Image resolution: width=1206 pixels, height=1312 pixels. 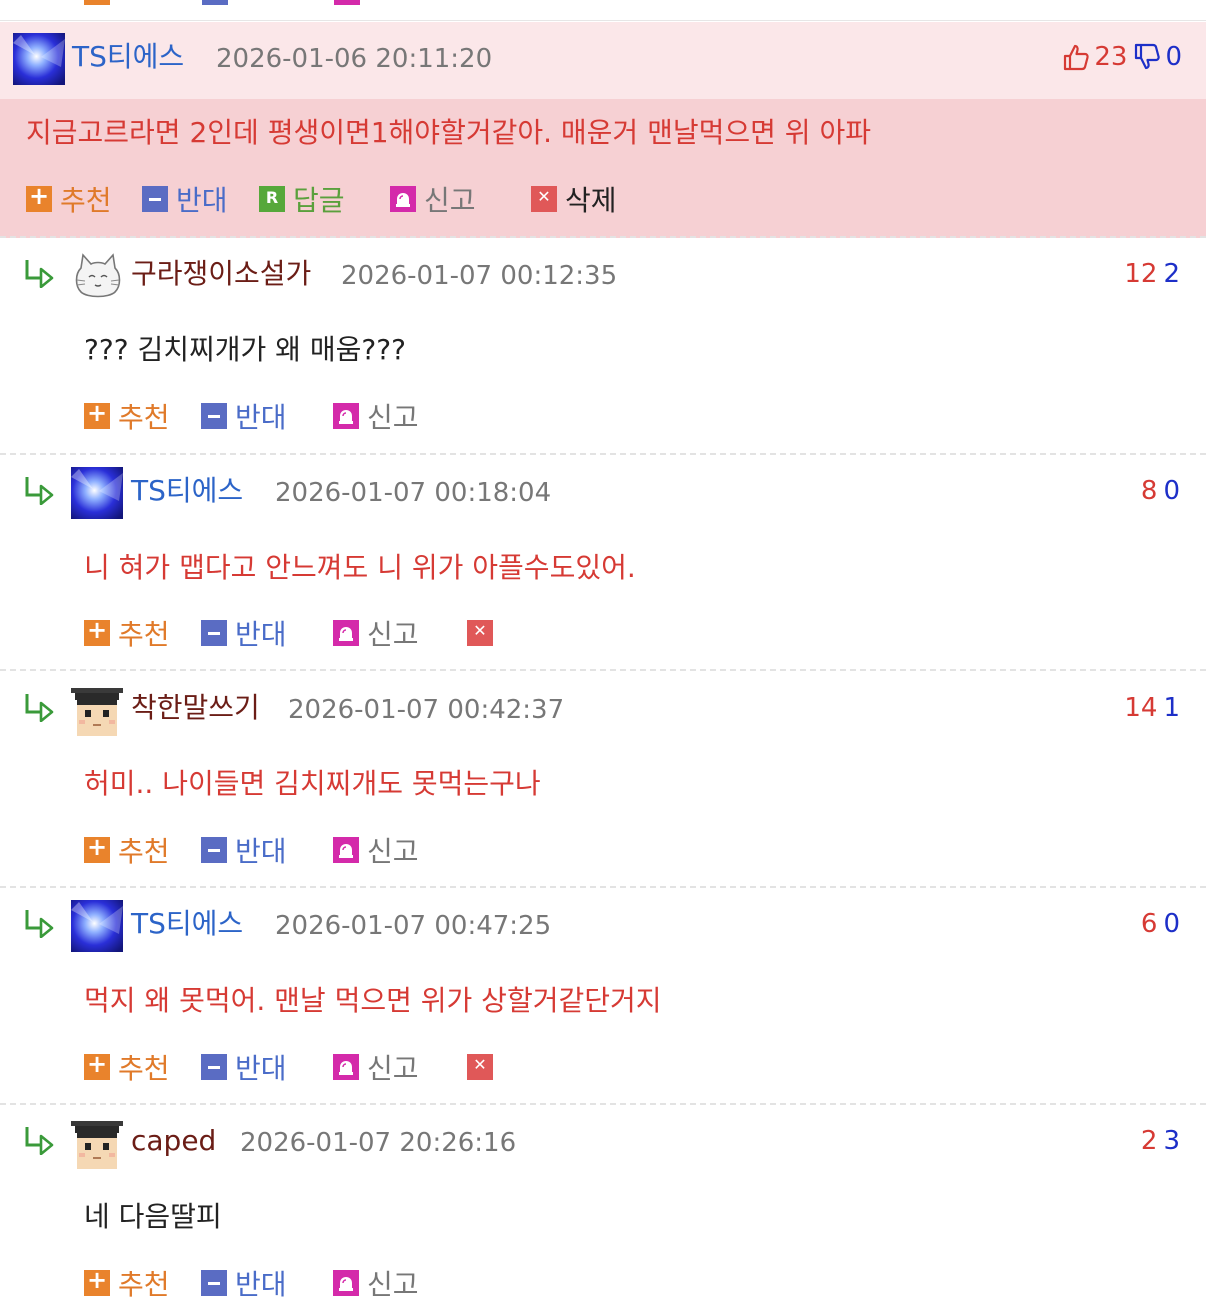 I want to click on thumbs-down-icon, so click(x=1147, y=57).